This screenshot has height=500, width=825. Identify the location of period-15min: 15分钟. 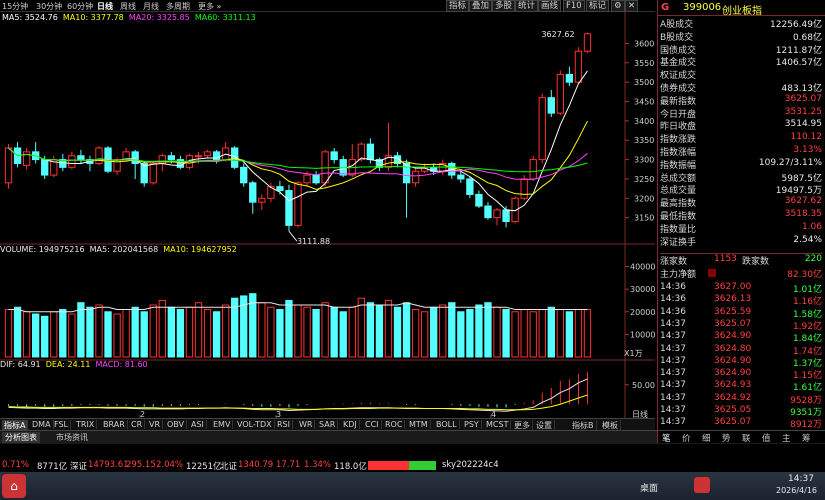
(15, 6).